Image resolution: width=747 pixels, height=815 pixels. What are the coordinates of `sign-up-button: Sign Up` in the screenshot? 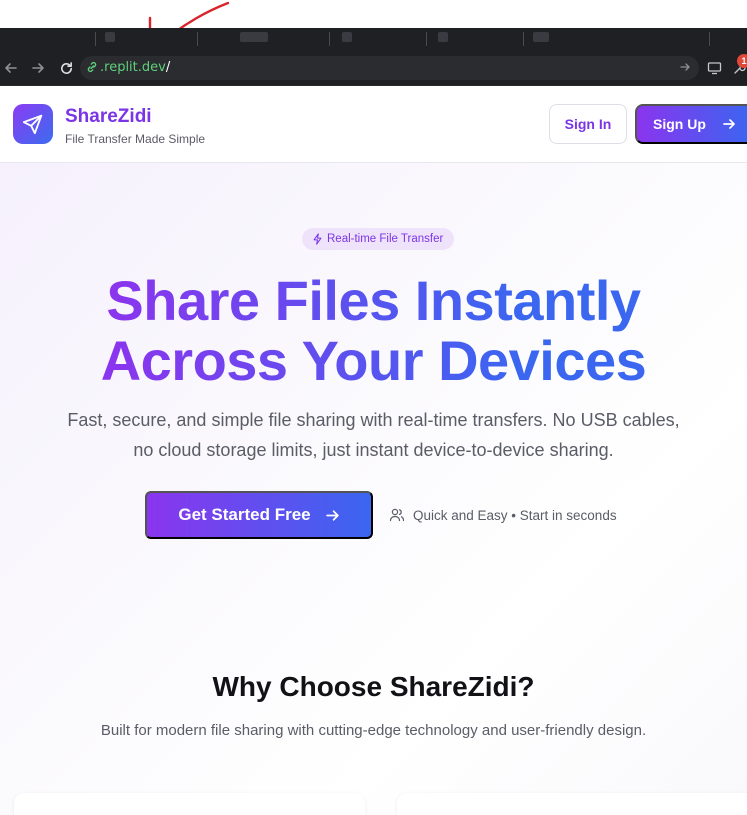 It's located at (691, 124).